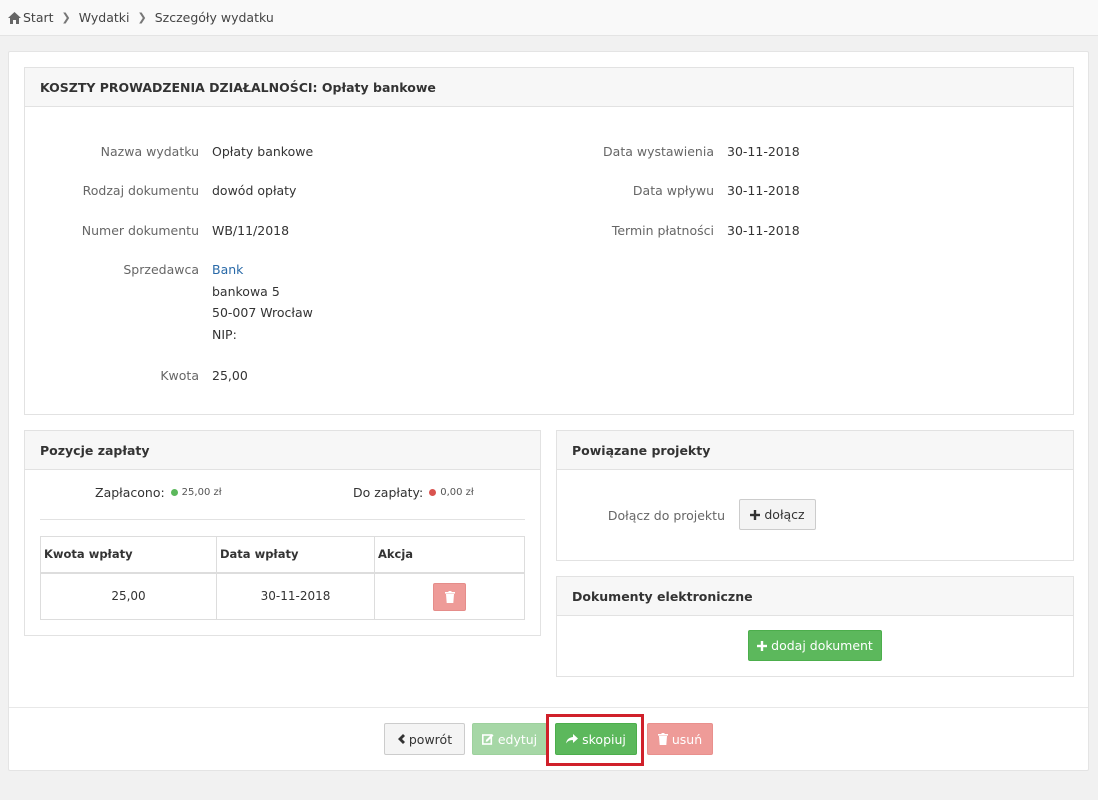 The image size is (1098, 800). I want to click on seller-nip: NIP:, so click(224, 334).